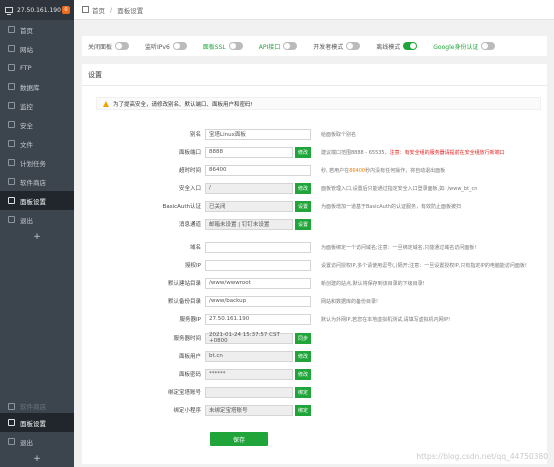  I want to click on field-input: ******, so click(249, 374).